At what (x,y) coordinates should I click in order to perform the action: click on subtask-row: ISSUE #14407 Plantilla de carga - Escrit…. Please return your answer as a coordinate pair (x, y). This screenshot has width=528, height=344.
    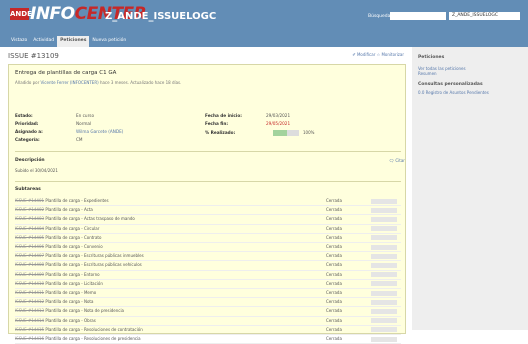
    Looking at the image, I should click on (208, 256).